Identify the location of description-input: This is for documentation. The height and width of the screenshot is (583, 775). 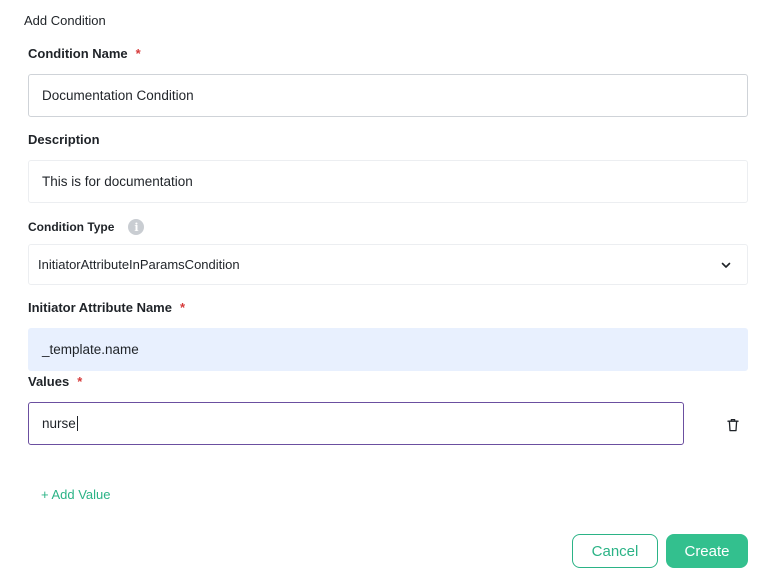
(388, 181).